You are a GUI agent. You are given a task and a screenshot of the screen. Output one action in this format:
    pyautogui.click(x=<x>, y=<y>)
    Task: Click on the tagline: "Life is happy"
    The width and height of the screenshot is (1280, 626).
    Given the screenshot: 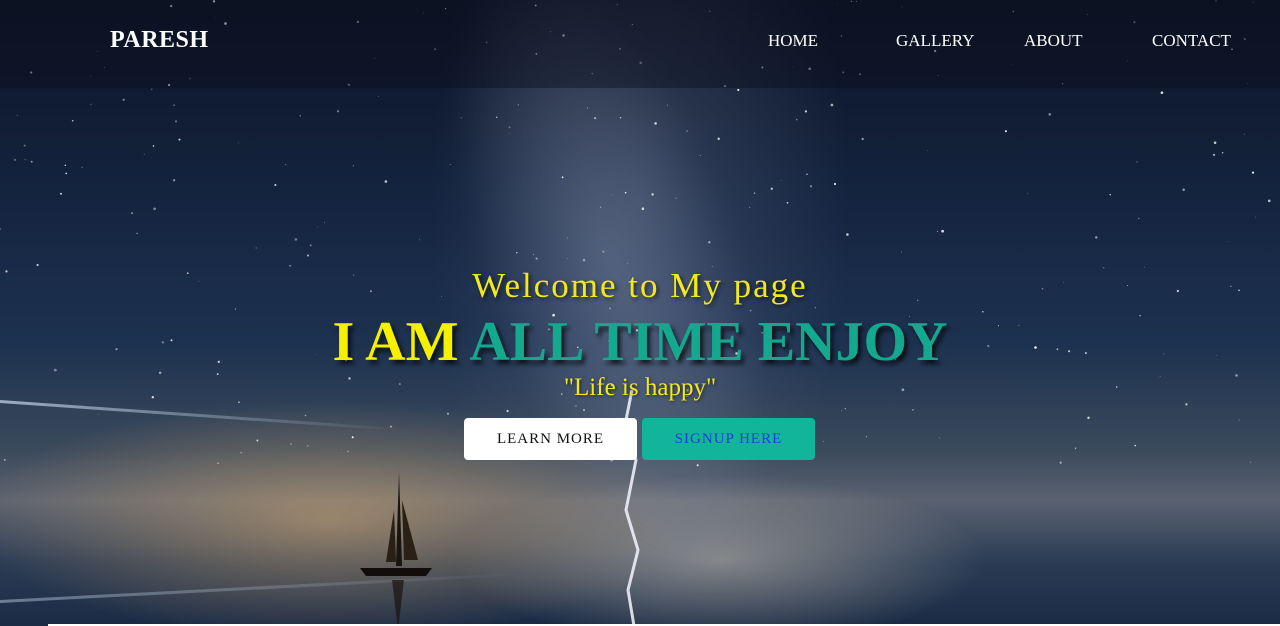 What is the action you would take?
    pyautogui.click(x=640, y=387)
    